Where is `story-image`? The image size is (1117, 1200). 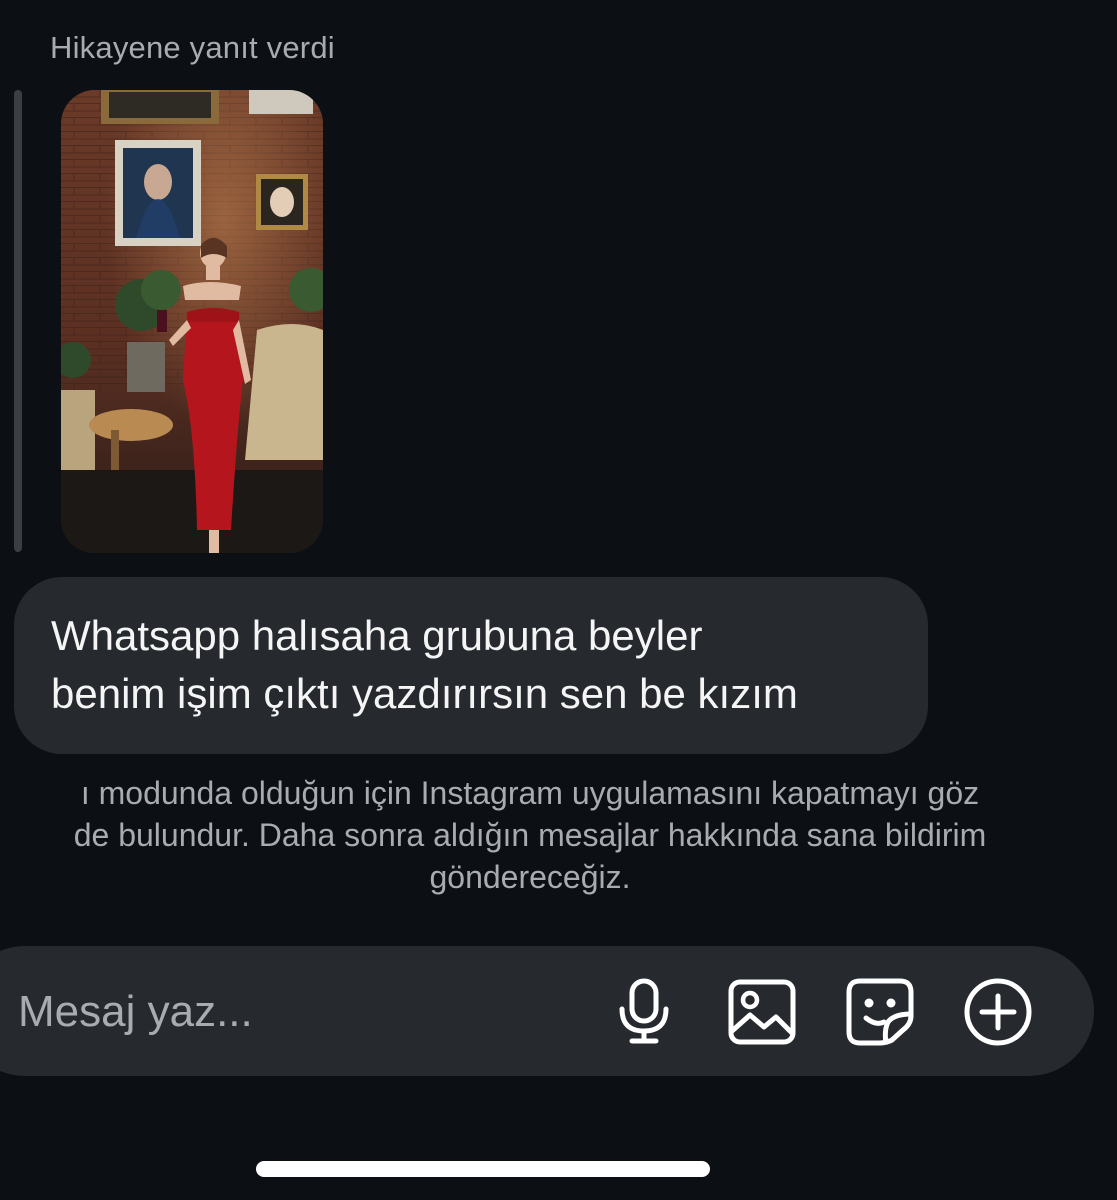
story-image is located at coordinates (192, 321).